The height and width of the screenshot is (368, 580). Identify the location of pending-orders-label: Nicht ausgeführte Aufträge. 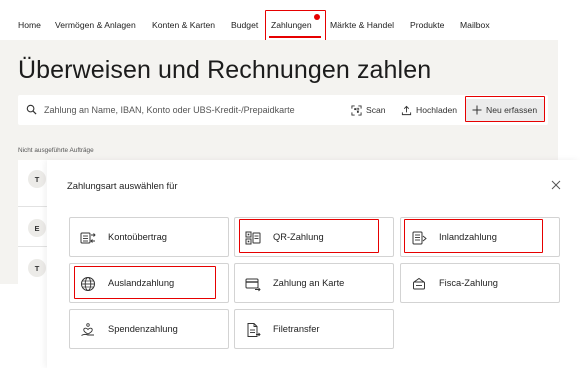
(56, 150).